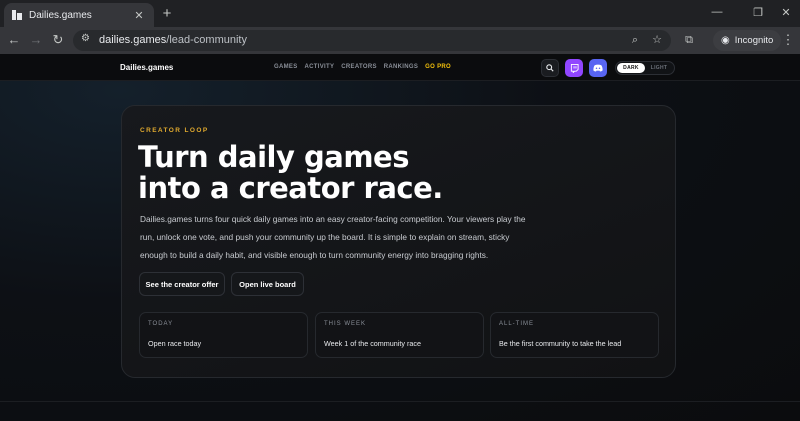  I want to click on discord-button, so click(598, 68).